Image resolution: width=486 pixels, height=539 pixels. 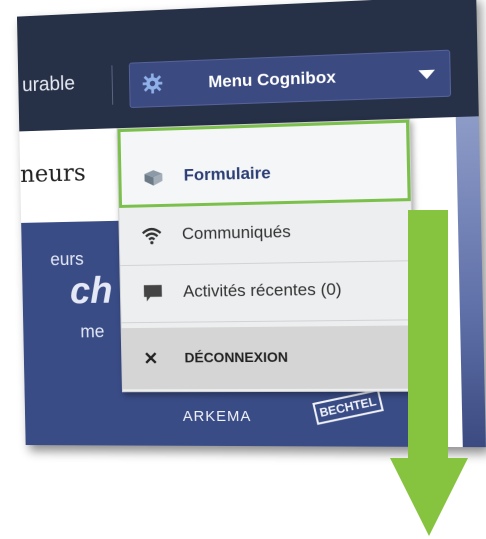 What do you see at coordinates (428, 336) in the screenshot?
I see `green-arrow-shaft` at bounding box center [428, 336].